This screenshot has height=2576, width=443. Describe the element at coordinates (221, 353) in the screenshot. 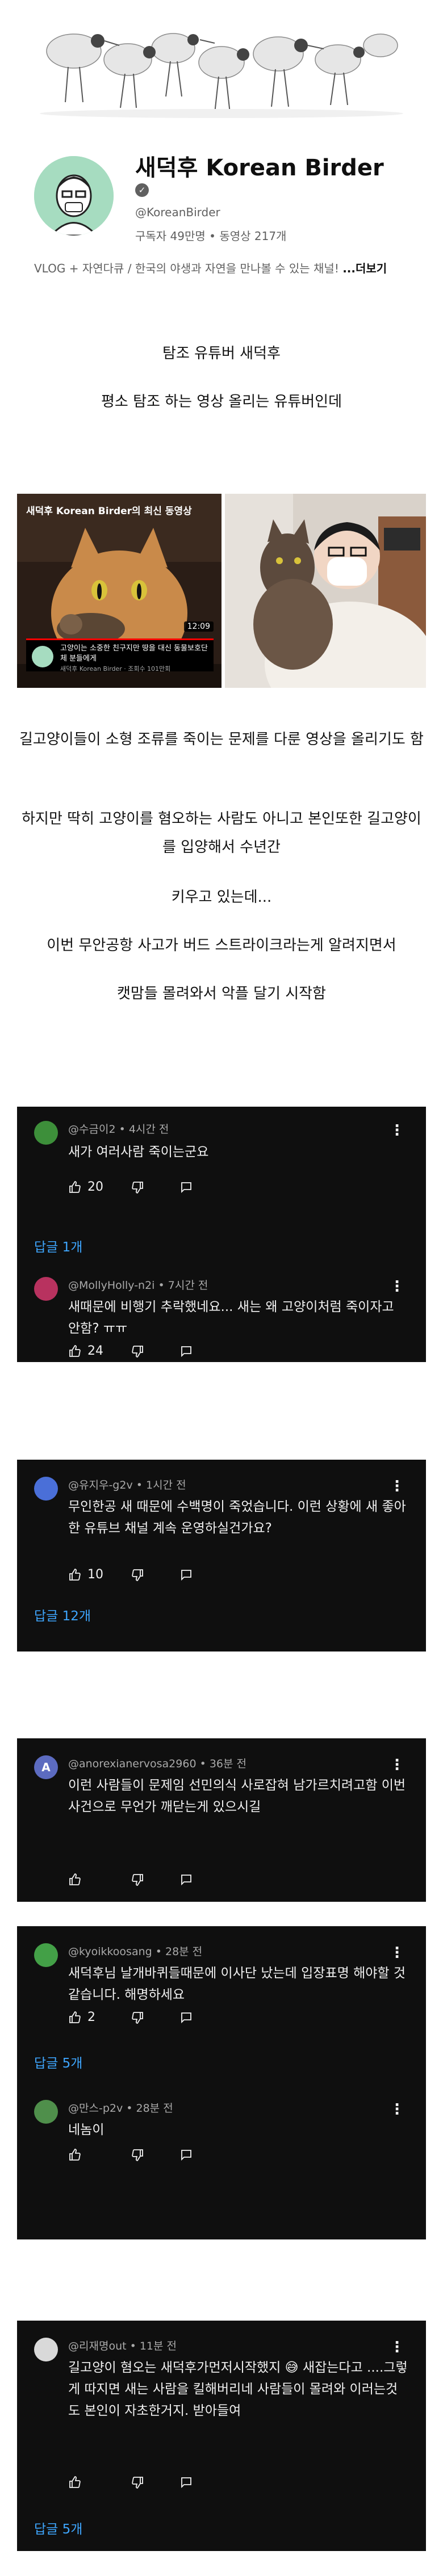

I see `post-paragraph: 탐조 유튜버 새덕후` at that location.